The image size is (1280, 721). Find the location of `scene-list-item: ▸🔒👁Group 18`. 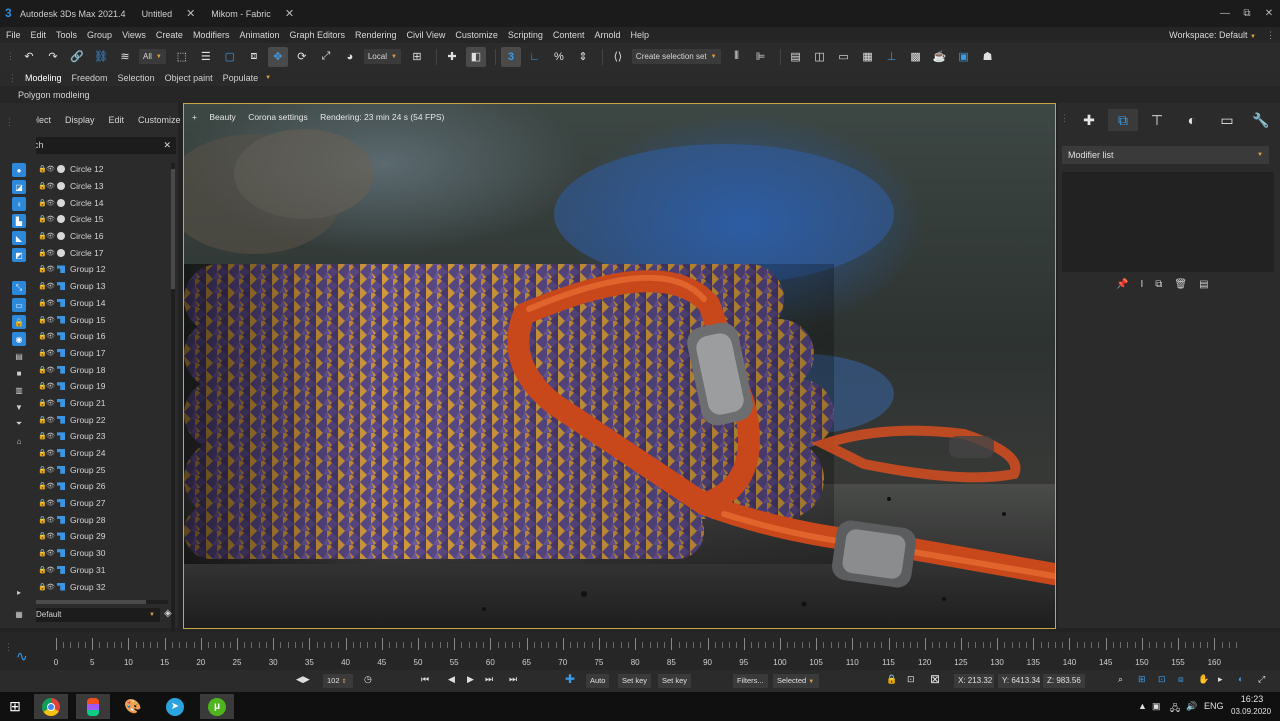

scene-list-item: ▸🔒👁Group 18 is located at coordinates (102, 369).